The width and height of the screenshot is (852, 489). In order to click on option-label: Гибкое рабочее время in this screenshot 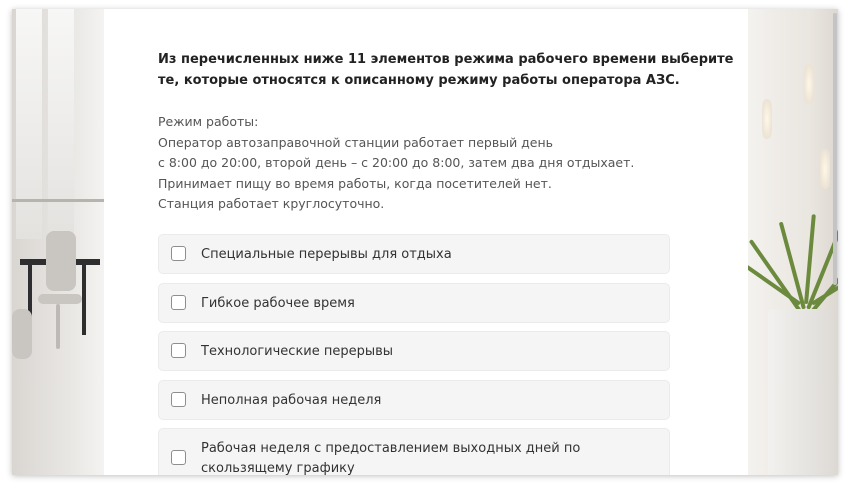, I will do `click(278, 303)`.